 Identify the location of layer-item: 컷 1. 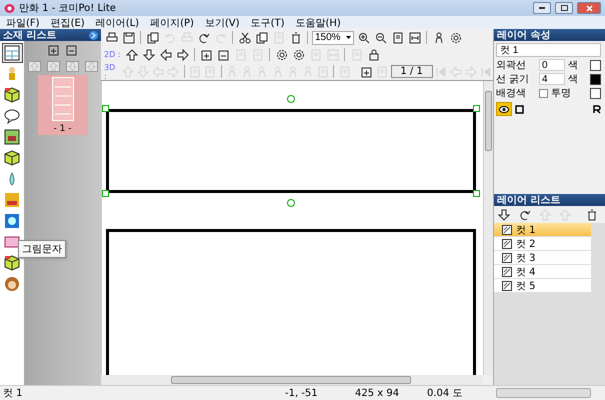
(542, 230).